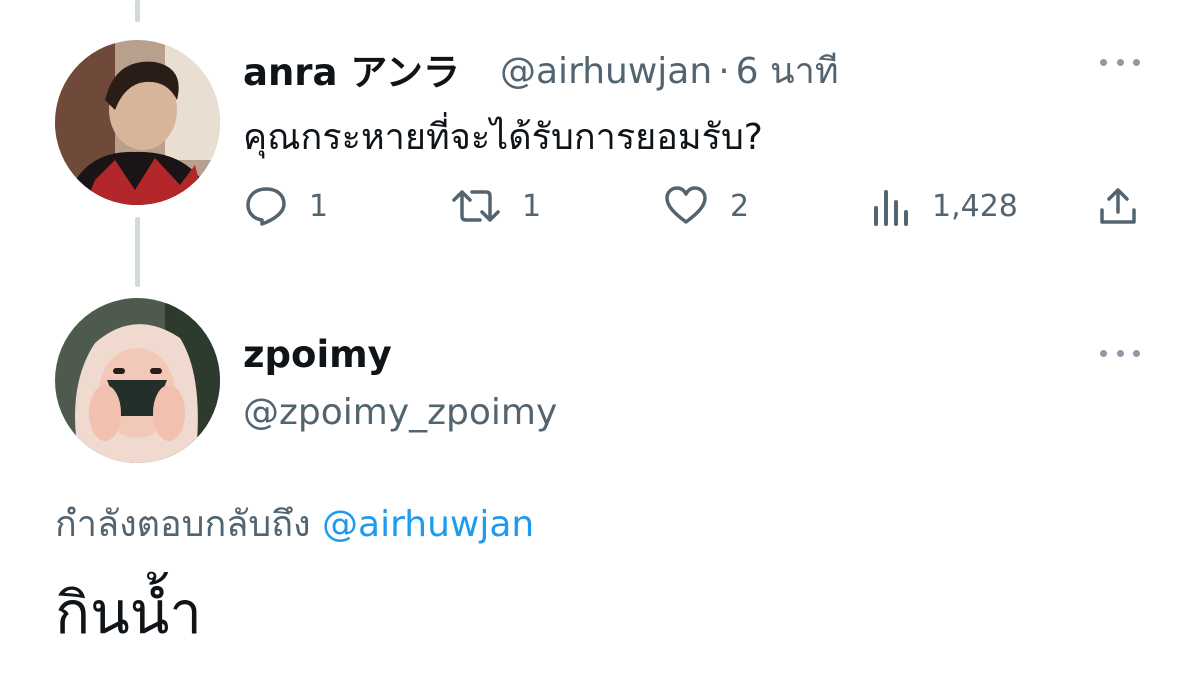 Image resolution: width=1200 pixels, height=681 pixels. What do you see at coordinates (137, 122) in the screenshot?
I see `avatar-anra` at bounding box center [137, 122].